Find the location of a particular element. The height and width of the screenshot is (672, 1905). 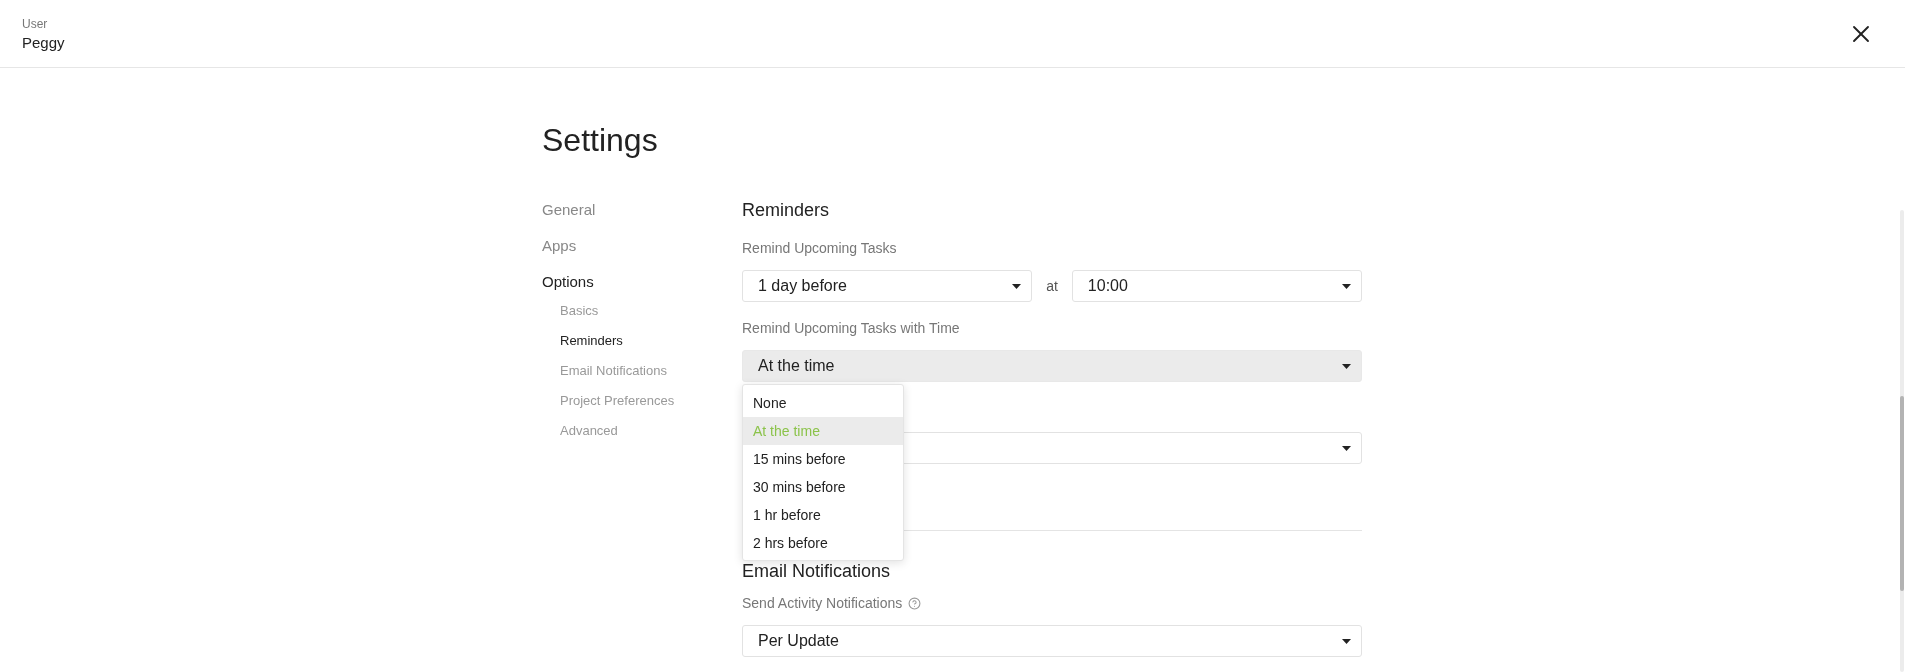

menu-option: 1 hr before is located at coordinates (823, 515).